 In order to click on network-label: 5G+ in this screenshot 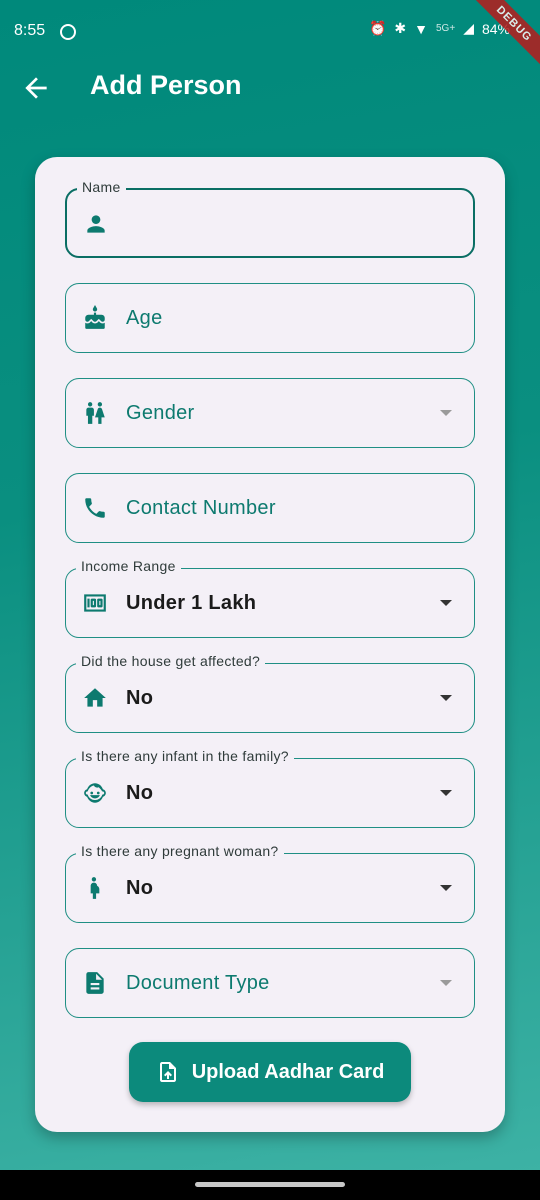, I will do `click(446, 28)`.